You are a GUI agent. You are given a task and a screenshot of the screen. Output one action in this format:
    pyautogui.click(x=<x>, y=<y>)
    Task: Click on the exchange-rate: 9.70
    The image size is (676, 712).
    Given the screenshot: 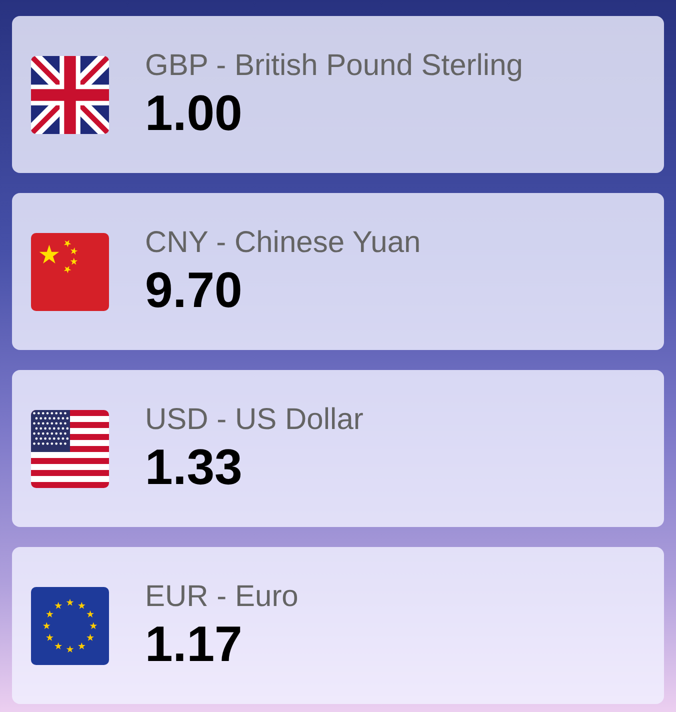 What is the action you would take?
    pyautogui.click(x=194, y=290)
    